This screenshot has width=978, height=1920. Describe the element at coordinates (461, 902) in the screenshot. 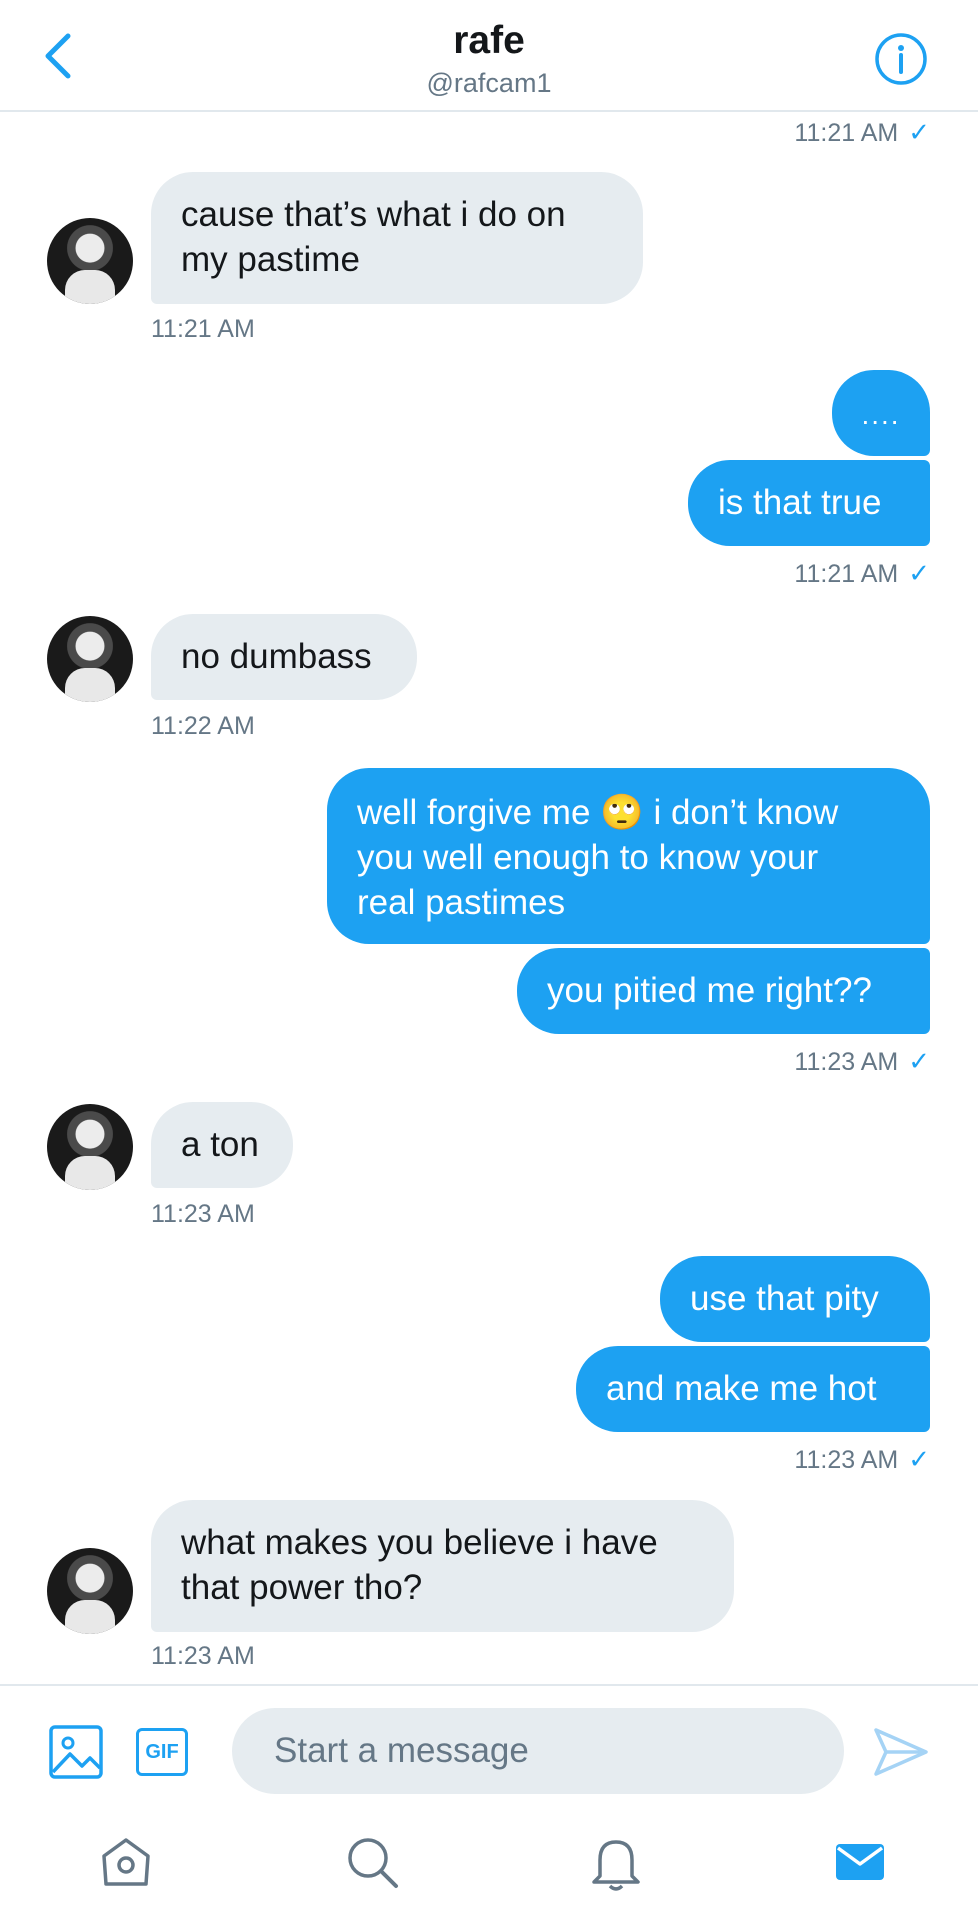

I see `message-text-line: real pastimes` at that location.